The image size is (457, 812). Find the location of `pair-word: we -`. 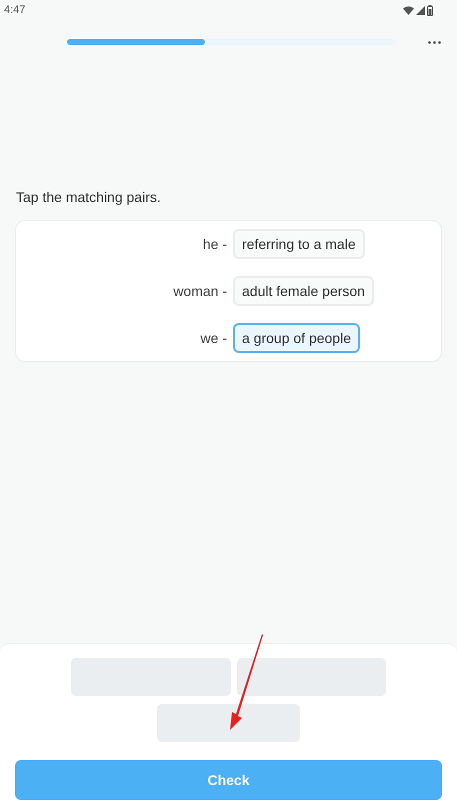

pair-word: we - is located at coordinates (213, 338).